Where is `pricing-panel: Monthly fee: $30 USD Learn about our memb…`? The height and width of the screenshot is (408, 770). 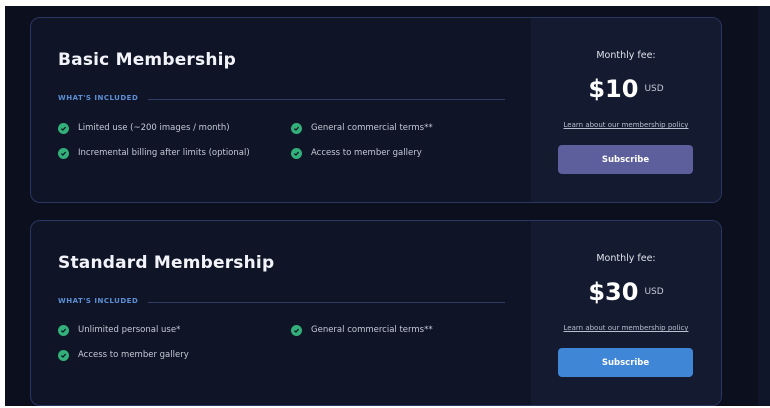
pricing-panel: Monthly fee: $30 USD Learn about our memb… is located at coordinates (626, 313).